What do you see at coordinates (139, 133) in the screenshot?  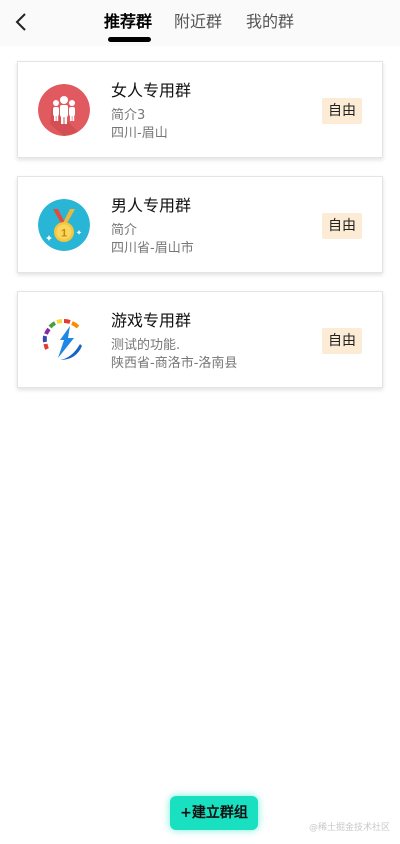 I see `group-location: 四川-眉山` at bounding box center [139, 133].